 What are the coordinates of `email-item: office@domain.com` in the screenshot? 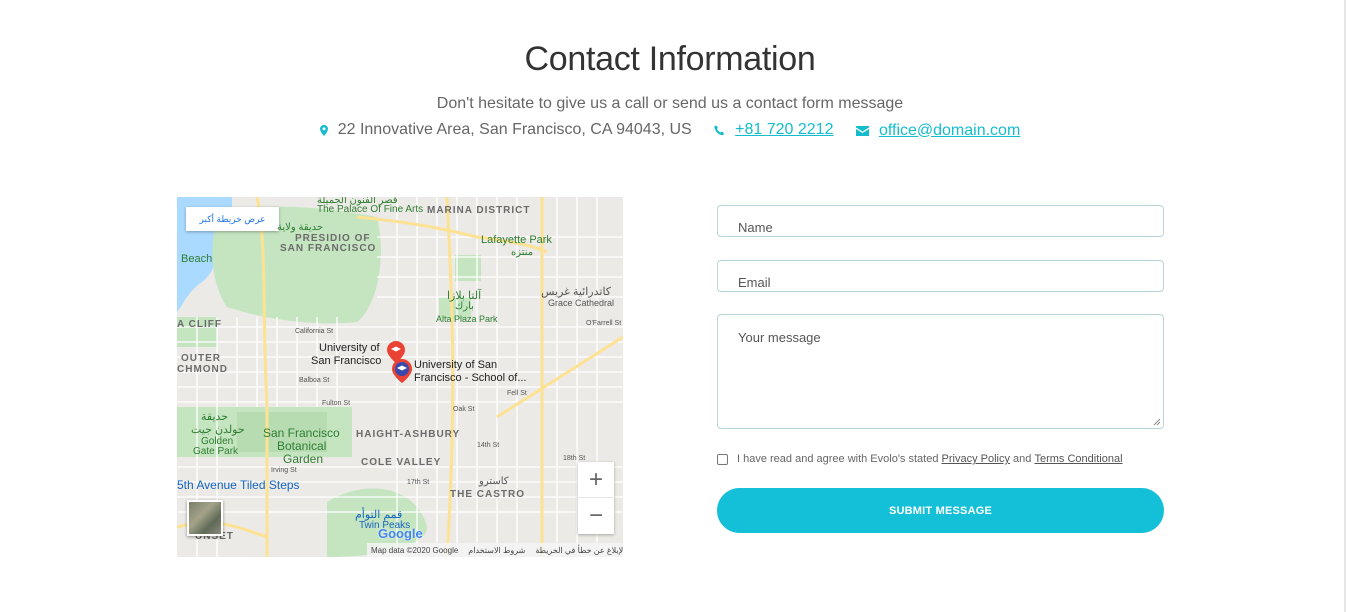 It's located at (937, 131).